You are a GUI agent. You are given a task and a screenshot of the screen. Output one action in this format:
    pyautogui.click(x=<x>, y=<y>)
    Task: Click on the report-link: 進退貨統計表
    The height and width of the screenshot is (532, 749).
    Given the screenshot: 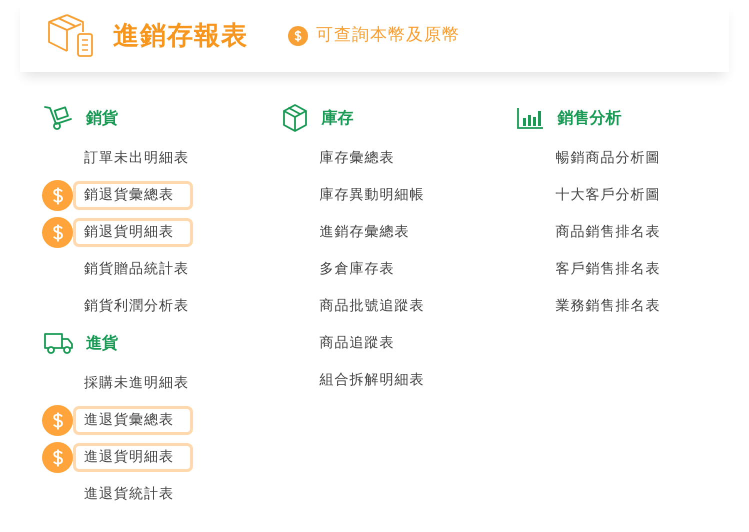 What is the action you would take?
    pyautogui.click(x=129, y=494)
    